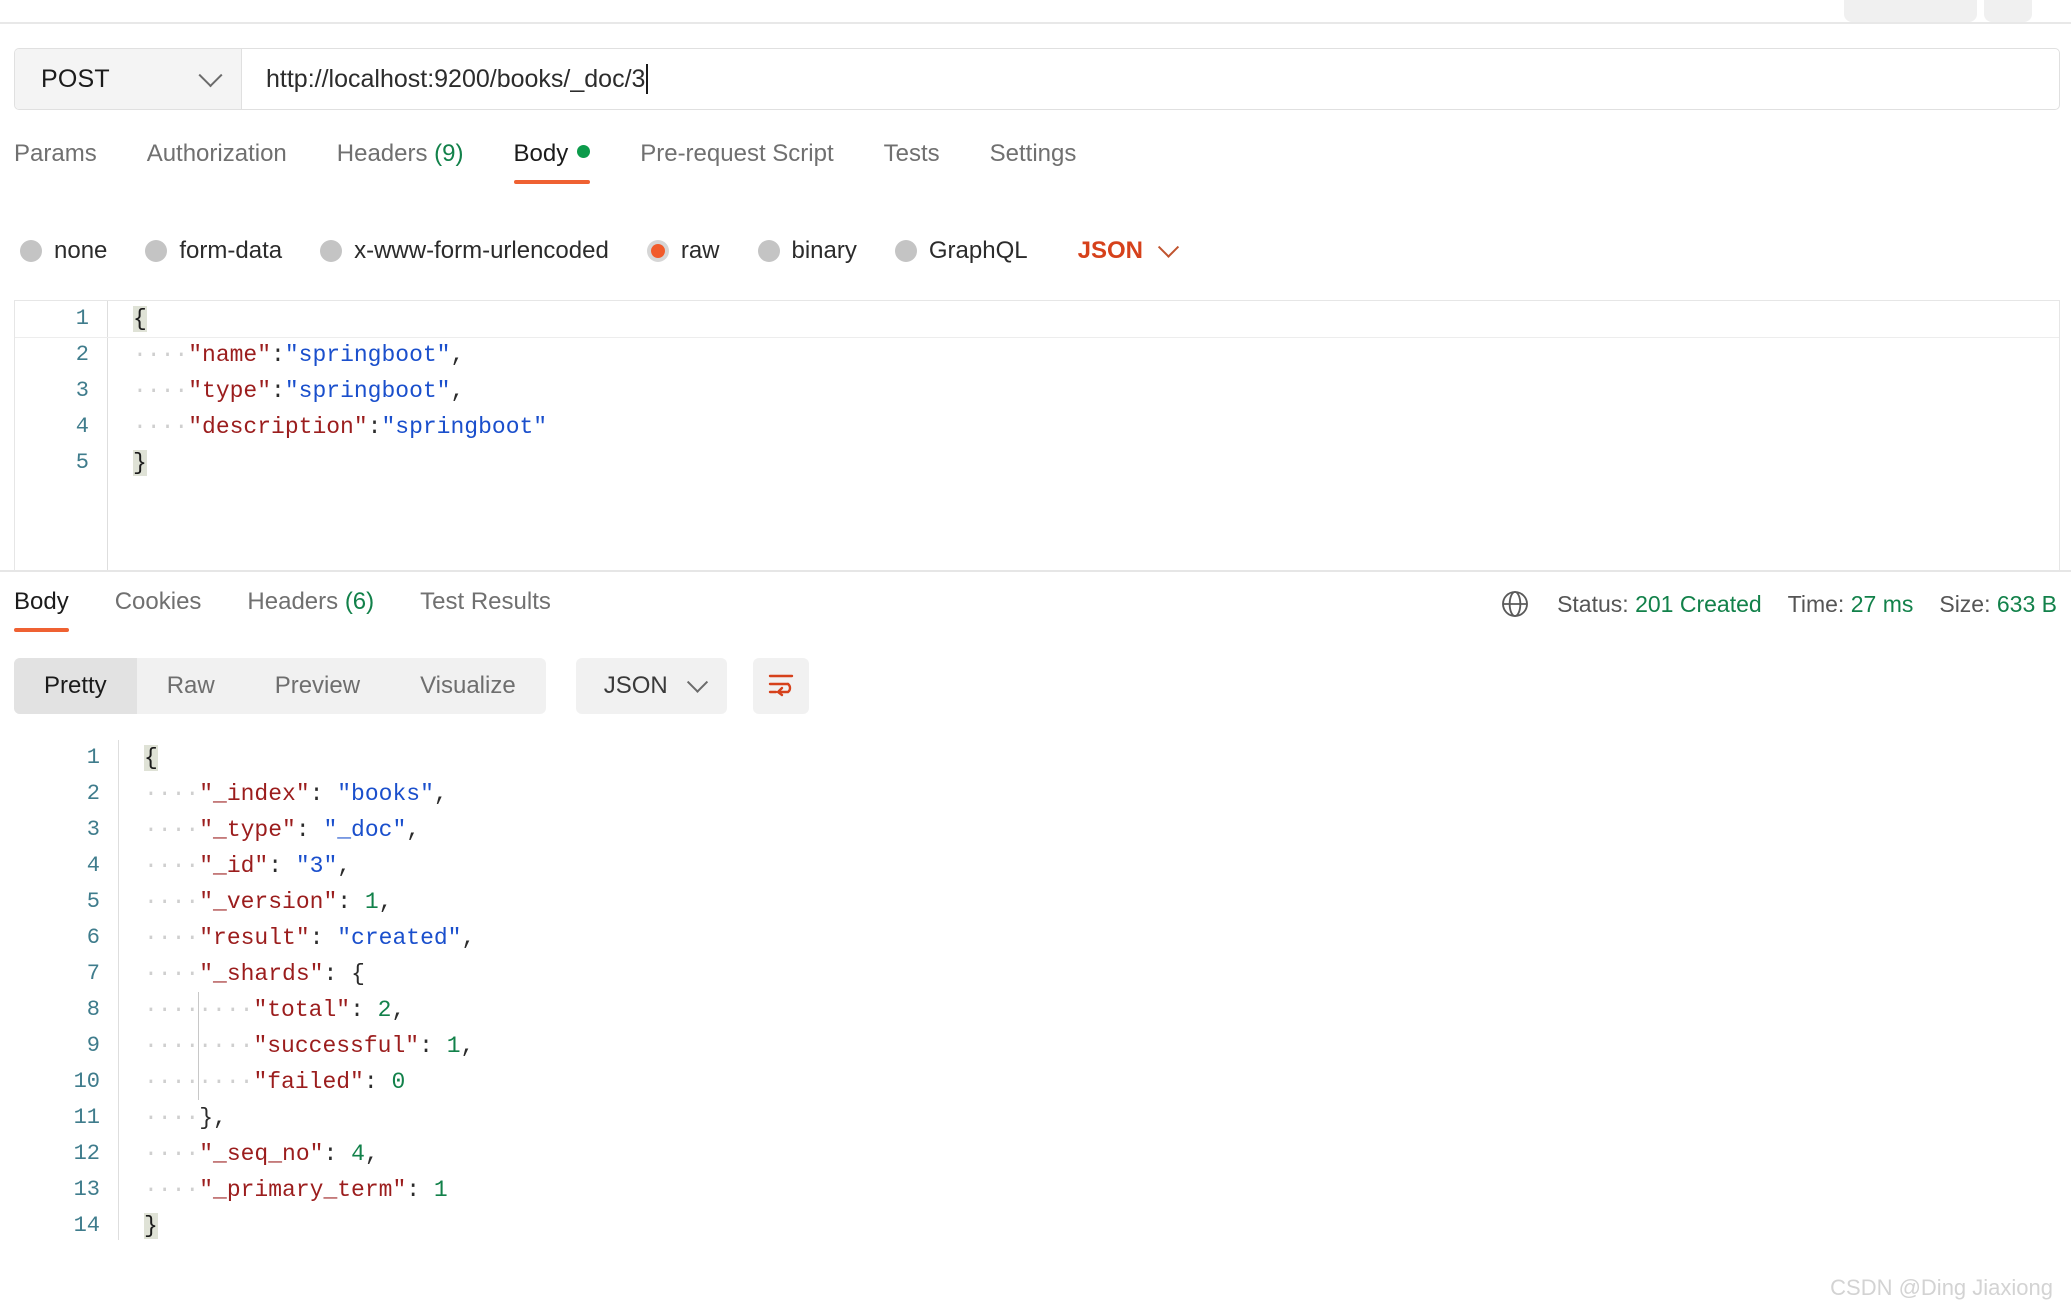 This screenshot has width=2071, height=1315. What do you see at coordinates (1593, 603) in the screenshot?
I see `status-label: Status:` at bounding box center [1593, 603].